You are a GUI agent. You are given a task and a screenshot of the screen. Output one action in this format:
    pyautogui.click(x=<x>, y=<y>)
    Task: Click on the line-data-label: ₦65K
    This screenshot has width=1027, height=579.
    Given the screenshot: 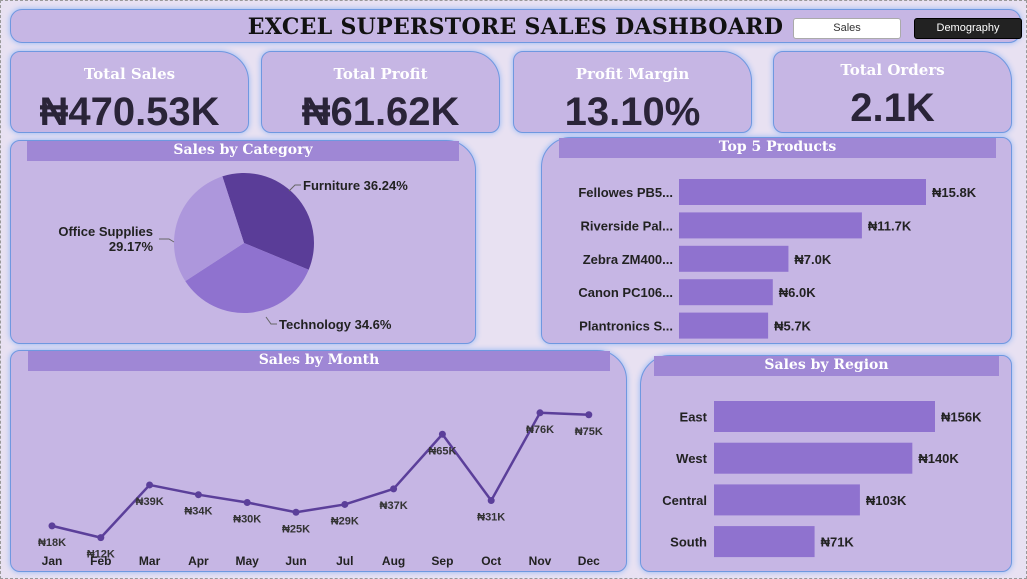 What is the action you would take?
    pyautogui.click(x=442, y=451)
    